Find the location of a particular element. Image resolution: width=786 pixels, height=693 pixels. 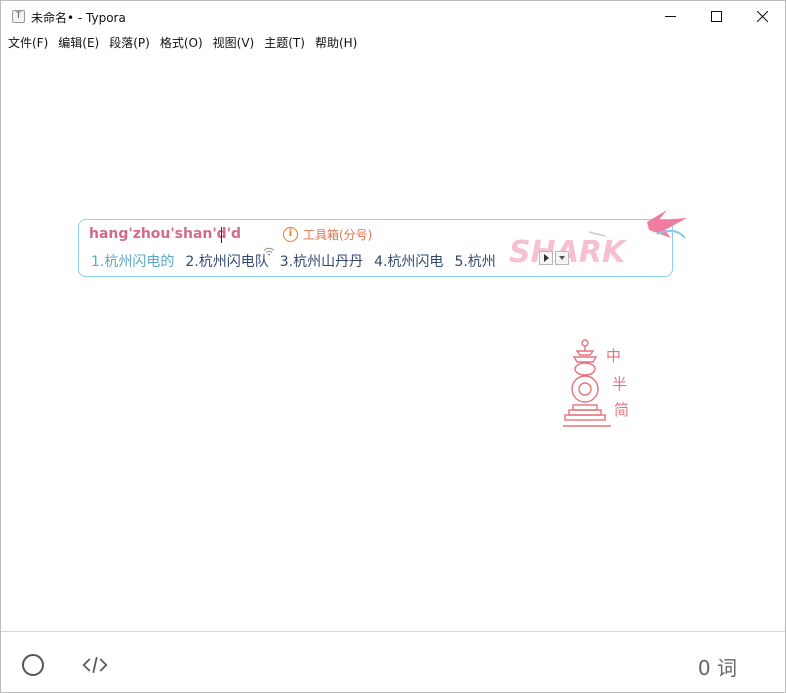

cloud-candidate-icon is located at coordinates (269, 251).